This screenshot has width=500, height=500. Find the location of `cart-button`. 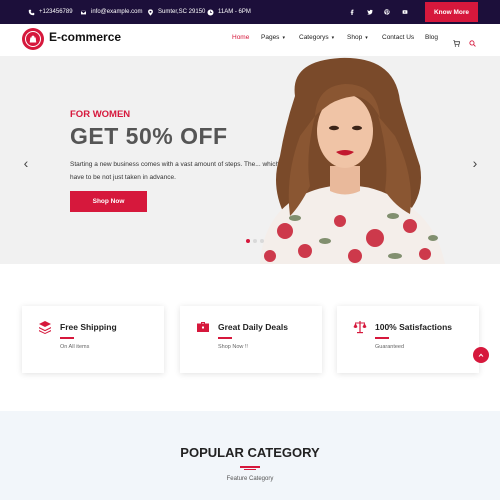

cart-button is located at coordinates (457, 40).